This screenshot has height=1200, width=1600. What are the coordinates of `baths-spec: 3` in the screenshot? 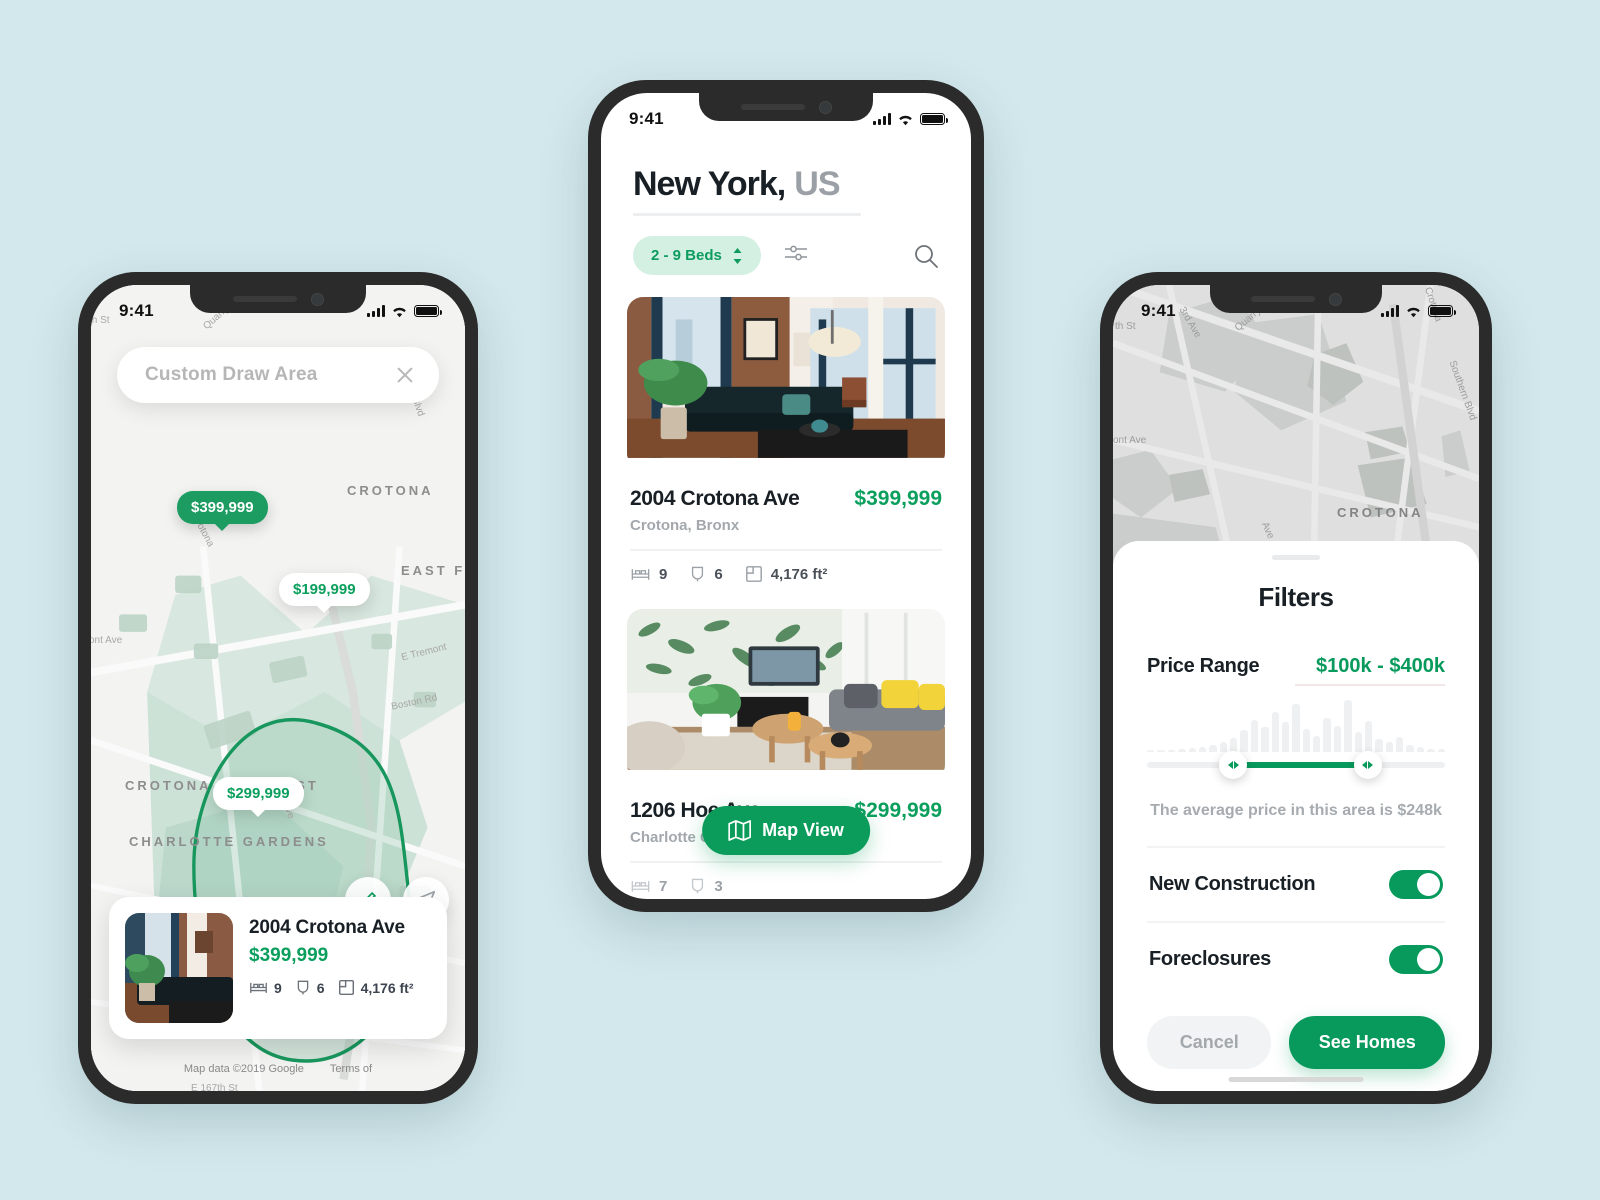 It's located at (706, 886).